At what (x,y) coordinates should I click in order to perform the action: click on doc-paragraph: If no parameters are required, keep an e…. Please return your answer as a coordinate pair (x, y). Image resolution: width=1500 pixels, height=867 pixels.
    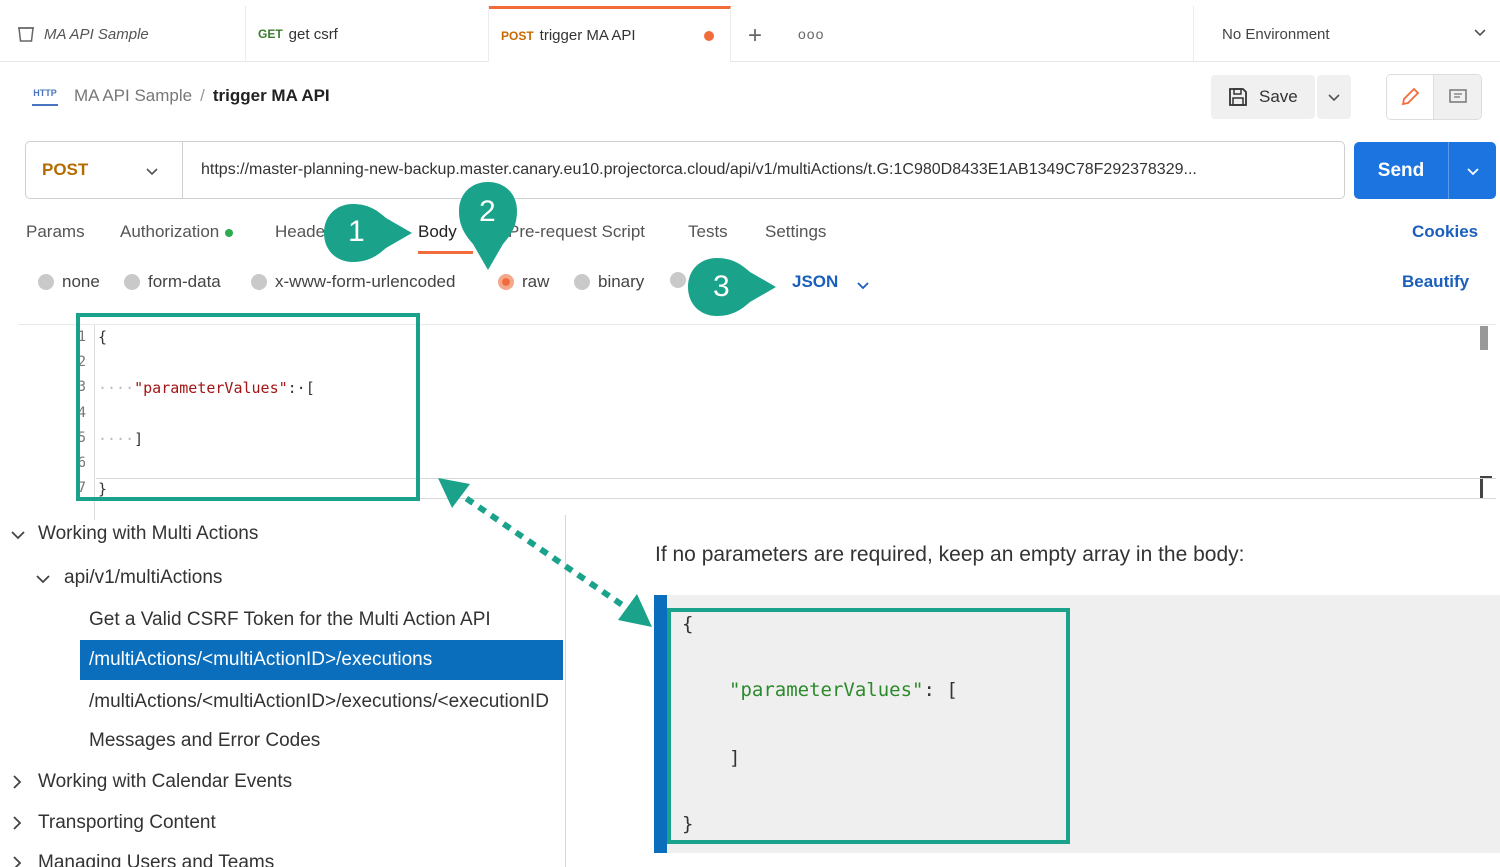
    Looking at the image, I should click on (950, 554).